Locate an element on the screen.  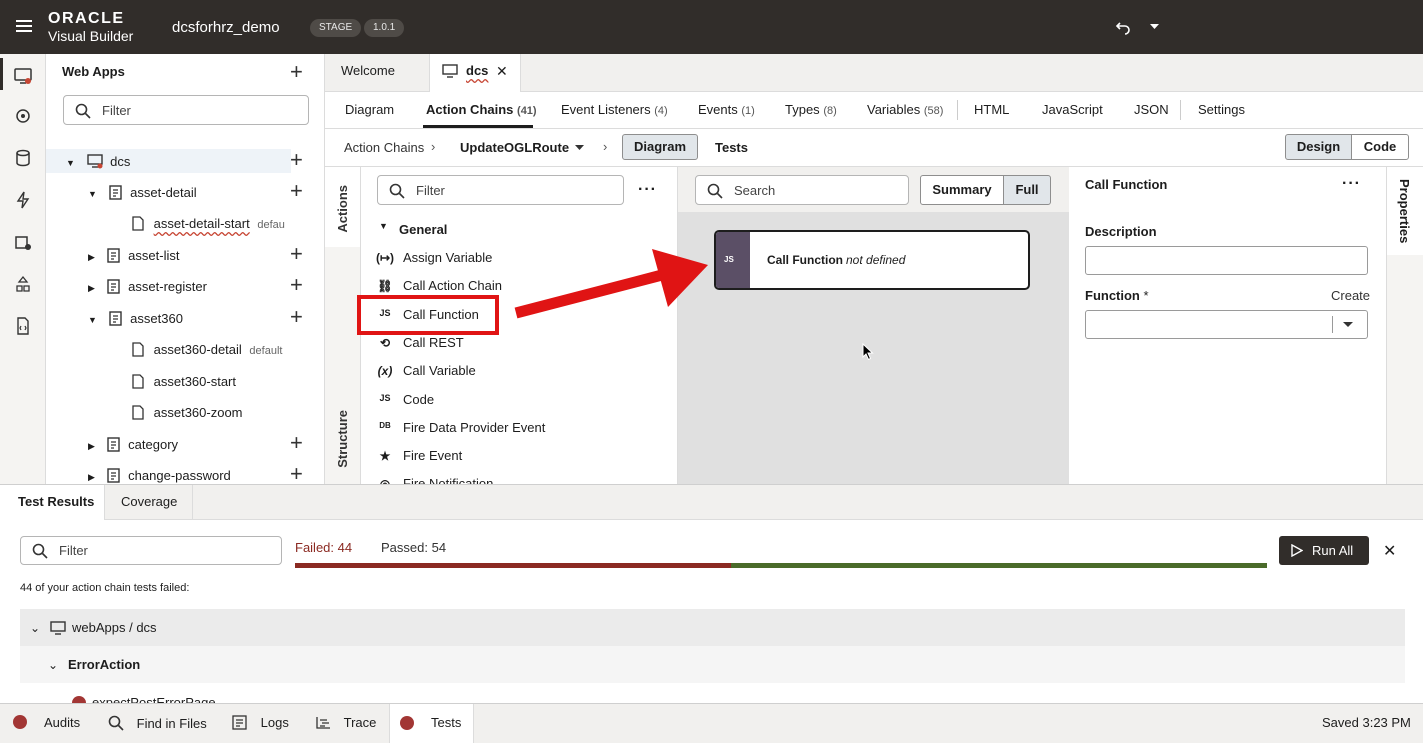
test-subgroup-row: ⌄ ErrorAction is located at coordinates (712, 664).